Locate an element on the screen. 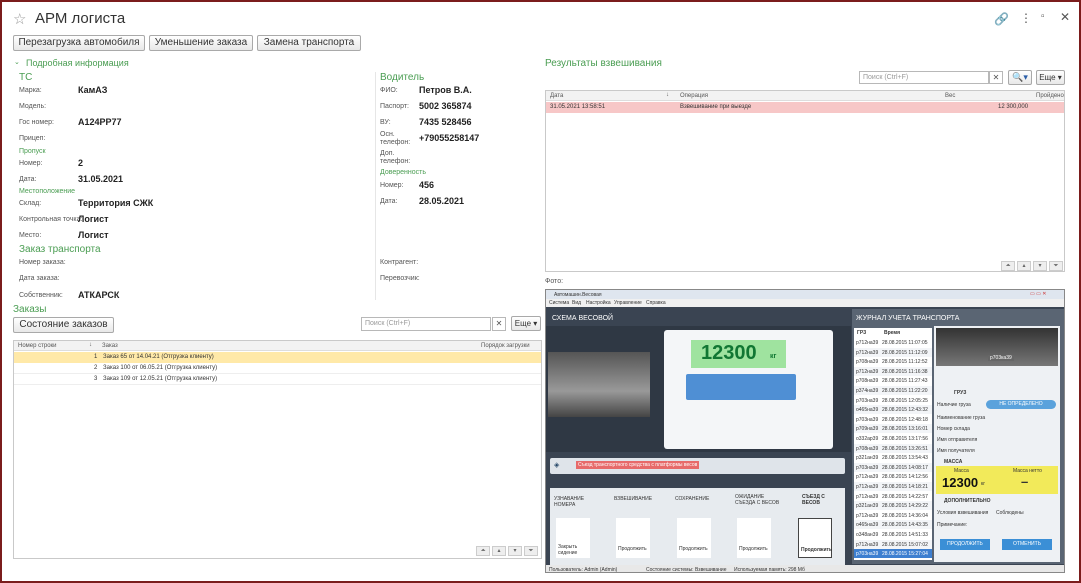 This screenshot has height=583, width=1081. step-label: СЪЕЗД С ВЕСОВ is located at coordinates (813, 500).